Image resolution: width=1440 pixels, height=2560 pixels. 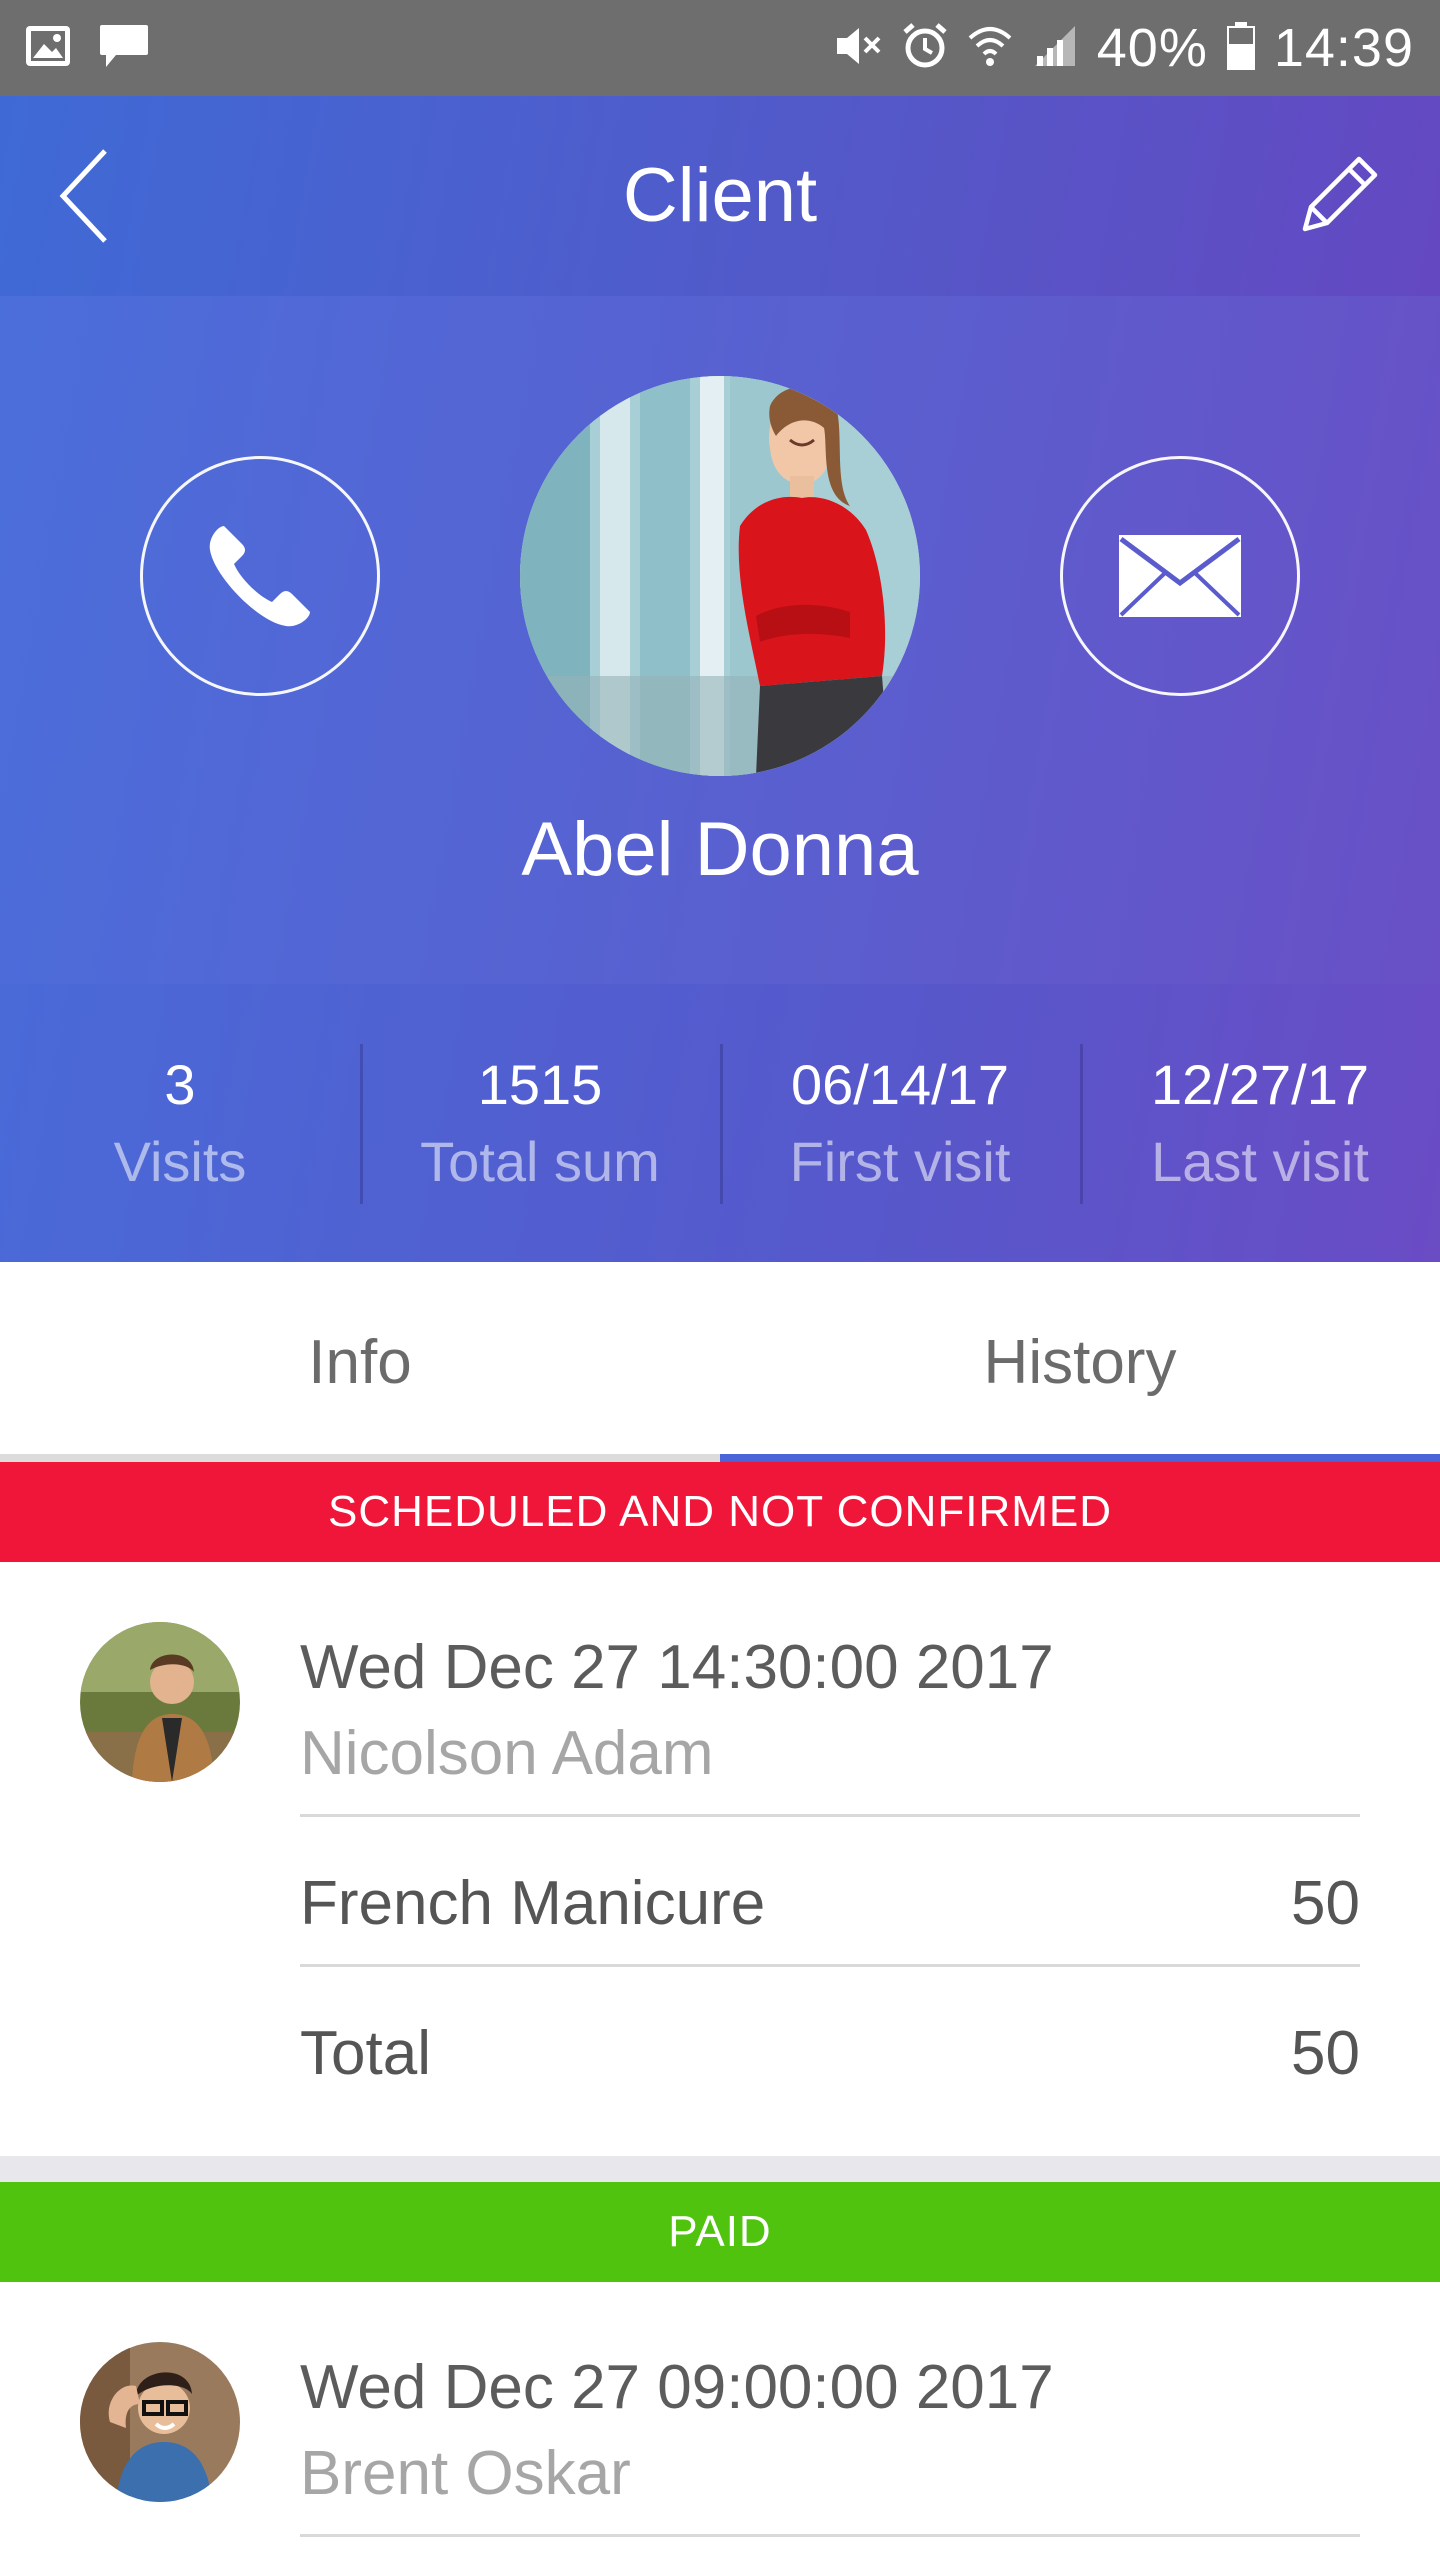 What do you see at coordinates (1152, 48) in the screenshot?
I see `battery-percent: 40%` at bounding box center [1152, 48].